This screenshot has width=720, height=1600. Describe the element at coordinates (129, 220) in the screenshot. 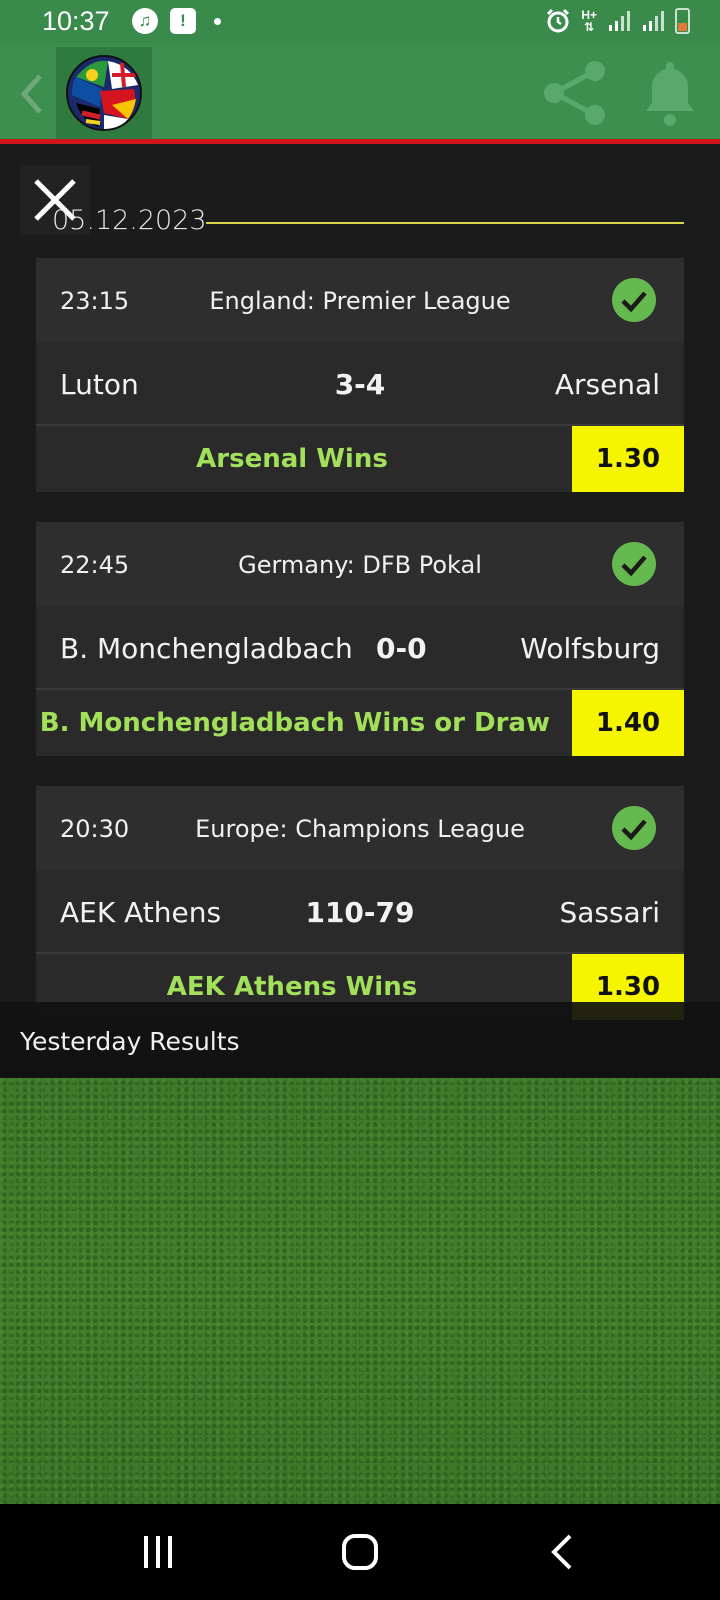

I see `date-label: 05.12.2023` at that location.